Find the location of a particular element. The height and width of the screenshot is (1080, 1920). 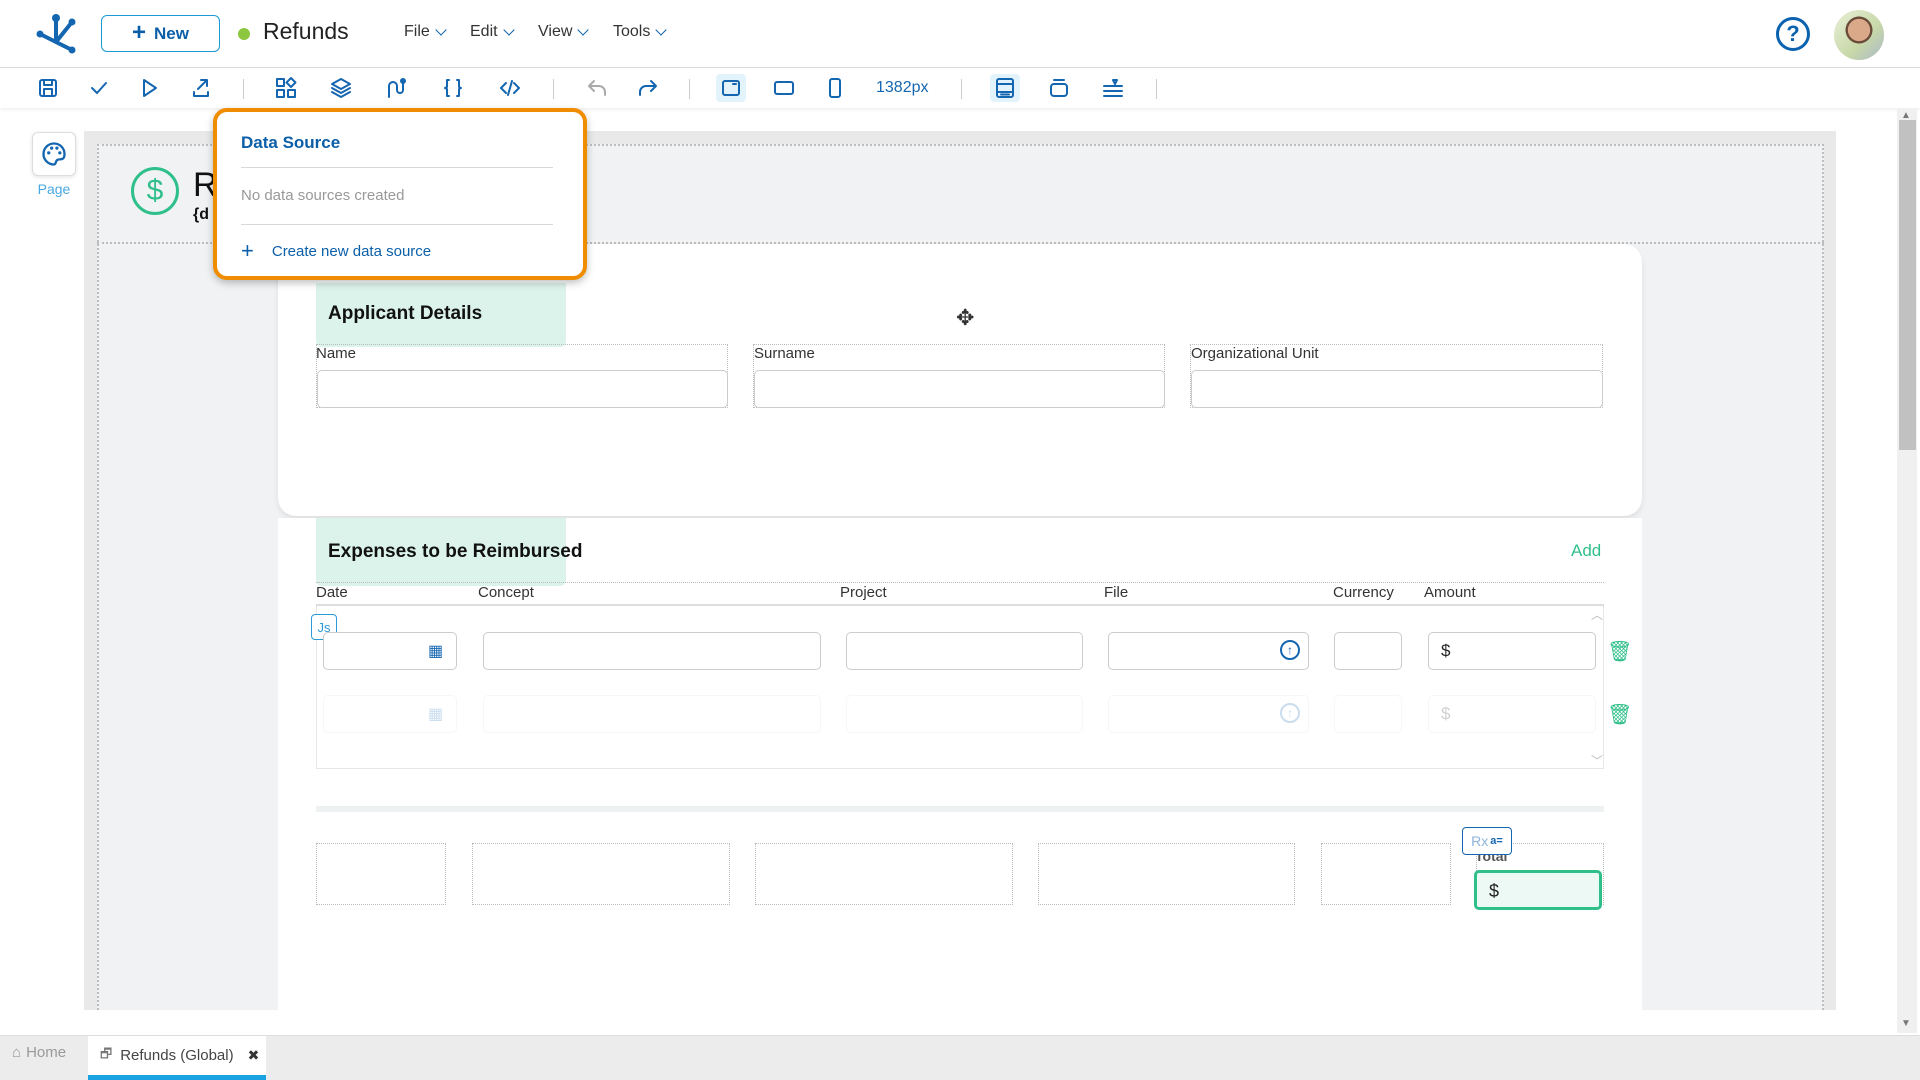

org-unit-input is located at coordinates (1397, 389).